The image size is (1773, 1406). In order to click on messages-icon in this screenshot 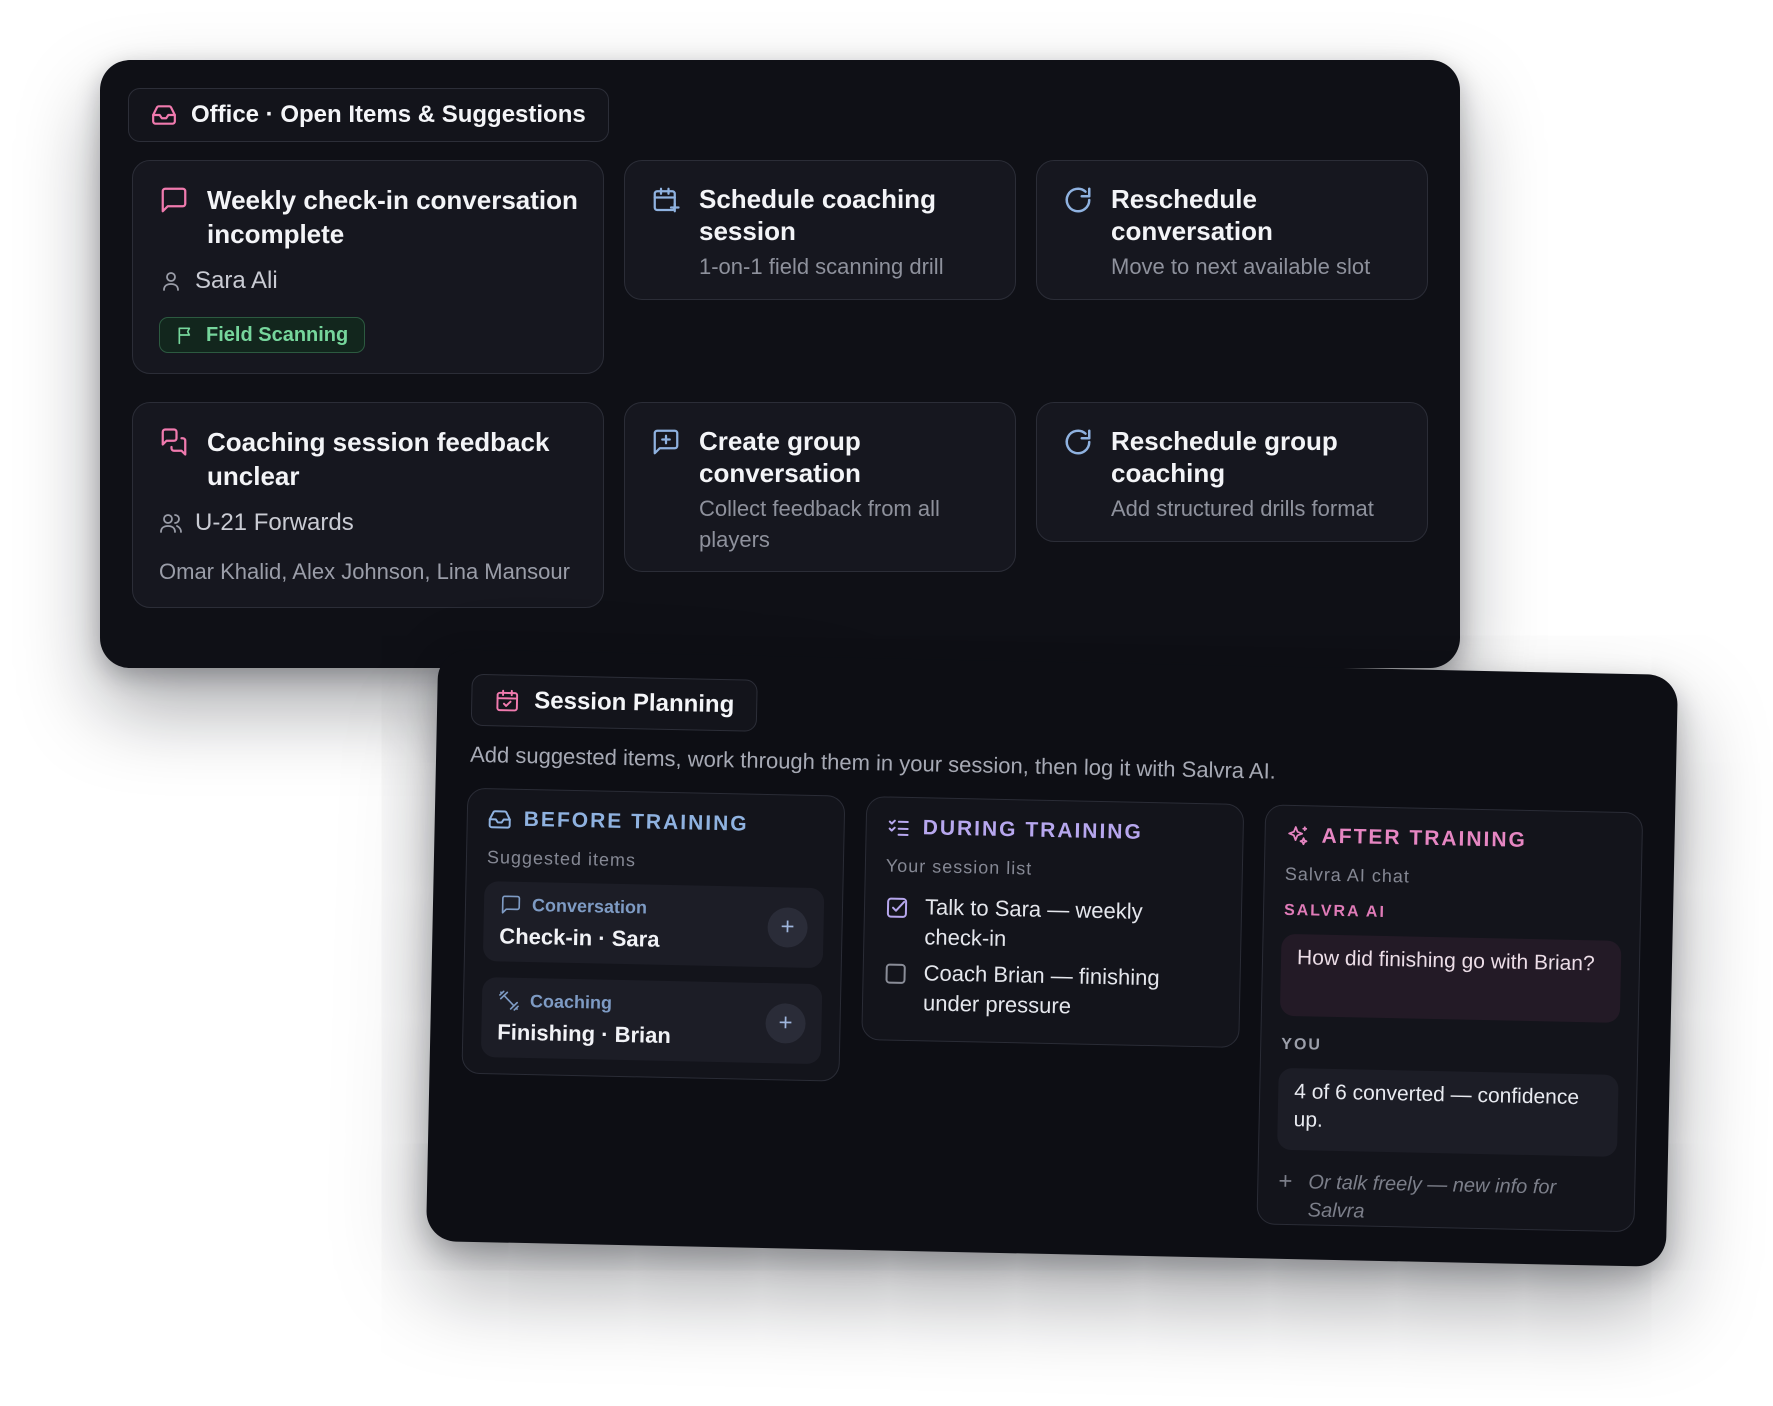, I will do `click(174, 442)`.